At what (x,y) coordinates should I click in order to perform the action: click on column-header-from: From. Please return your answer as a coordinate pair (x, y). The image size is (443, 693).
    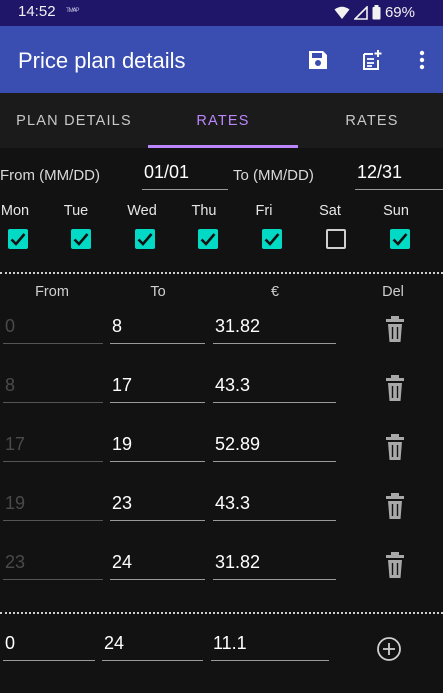
    Looking at the image, I should click on (52, 292).